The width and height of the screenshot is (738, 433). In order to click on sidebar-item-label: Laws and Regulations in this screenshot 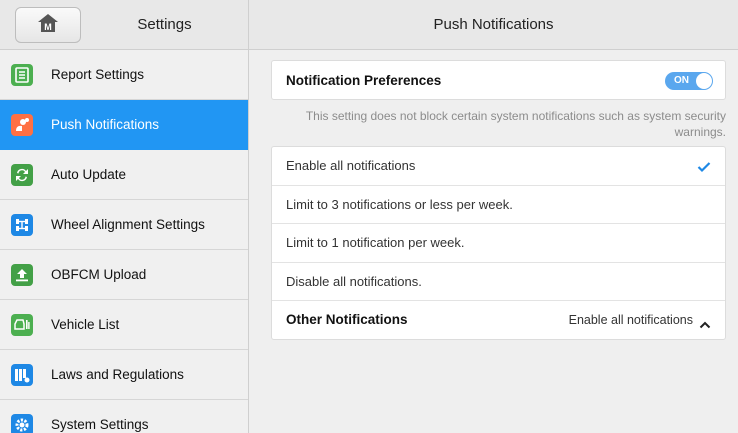, I will do `click(117, 374)`.